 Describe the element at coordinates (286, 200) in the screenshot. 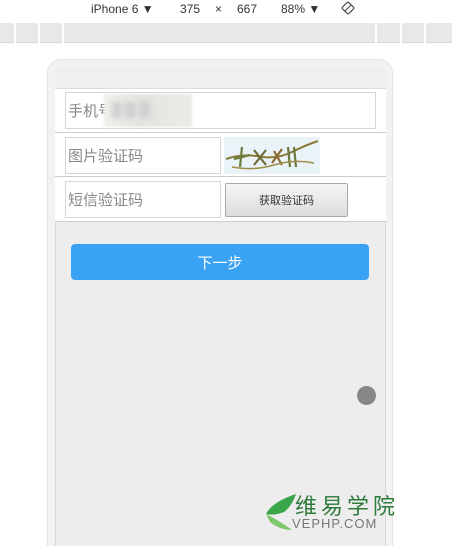

I see `get-sms-code-button: 获取验证码` at that location.